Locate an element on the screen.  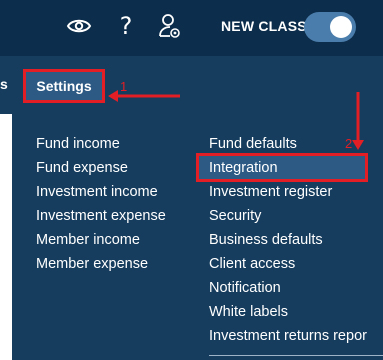
menu-item-investment-expense: Investment expense is located at coordinates (101, 216).